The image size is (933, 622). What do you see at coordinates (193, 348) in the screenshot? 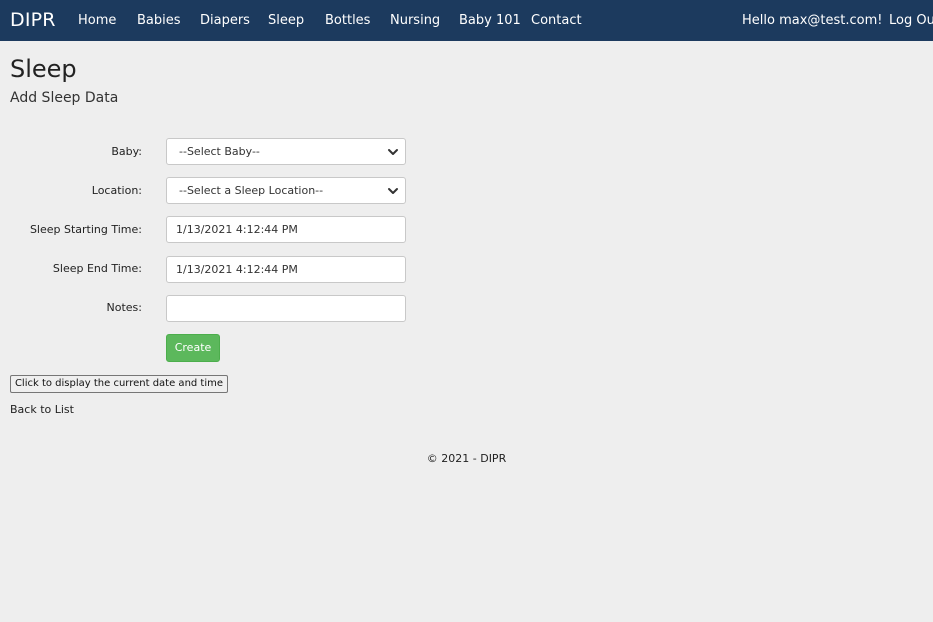
I see `create-button: Create` at bounding box center [193, 348].